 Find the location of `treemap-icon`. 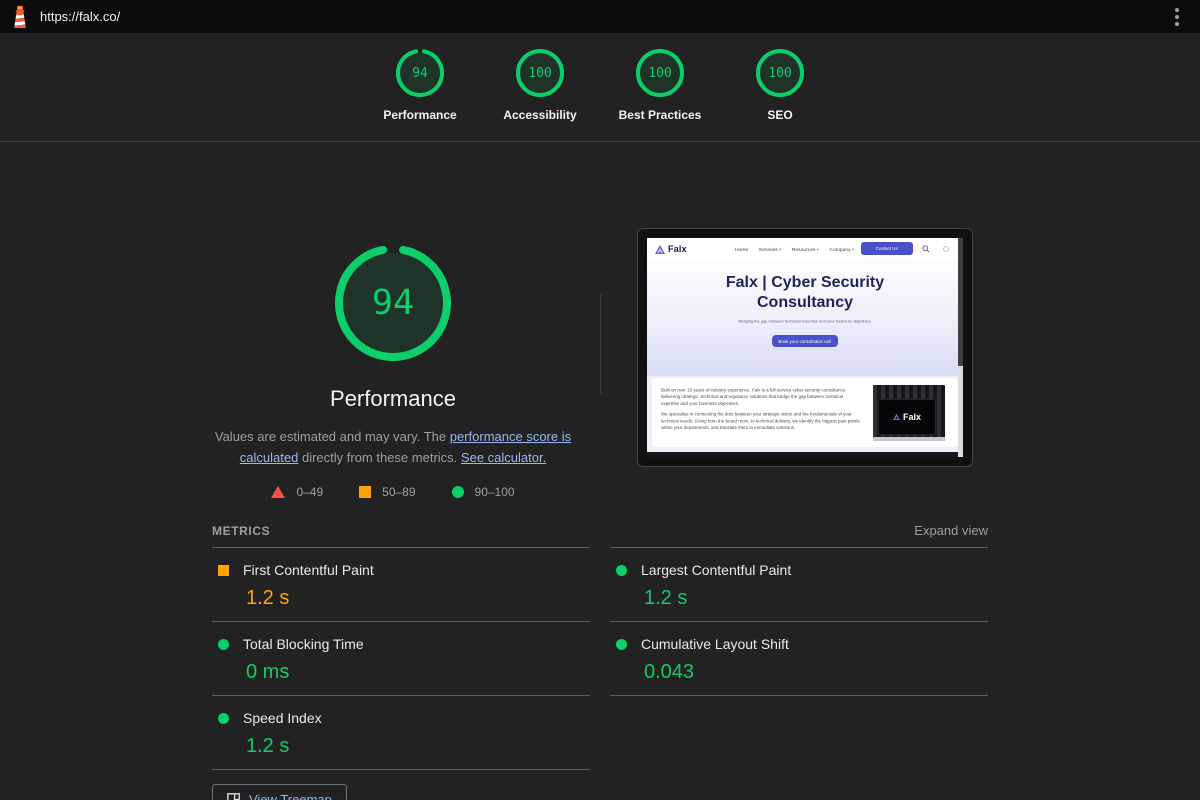

treemap-icon is located at coordinates (233, 796).